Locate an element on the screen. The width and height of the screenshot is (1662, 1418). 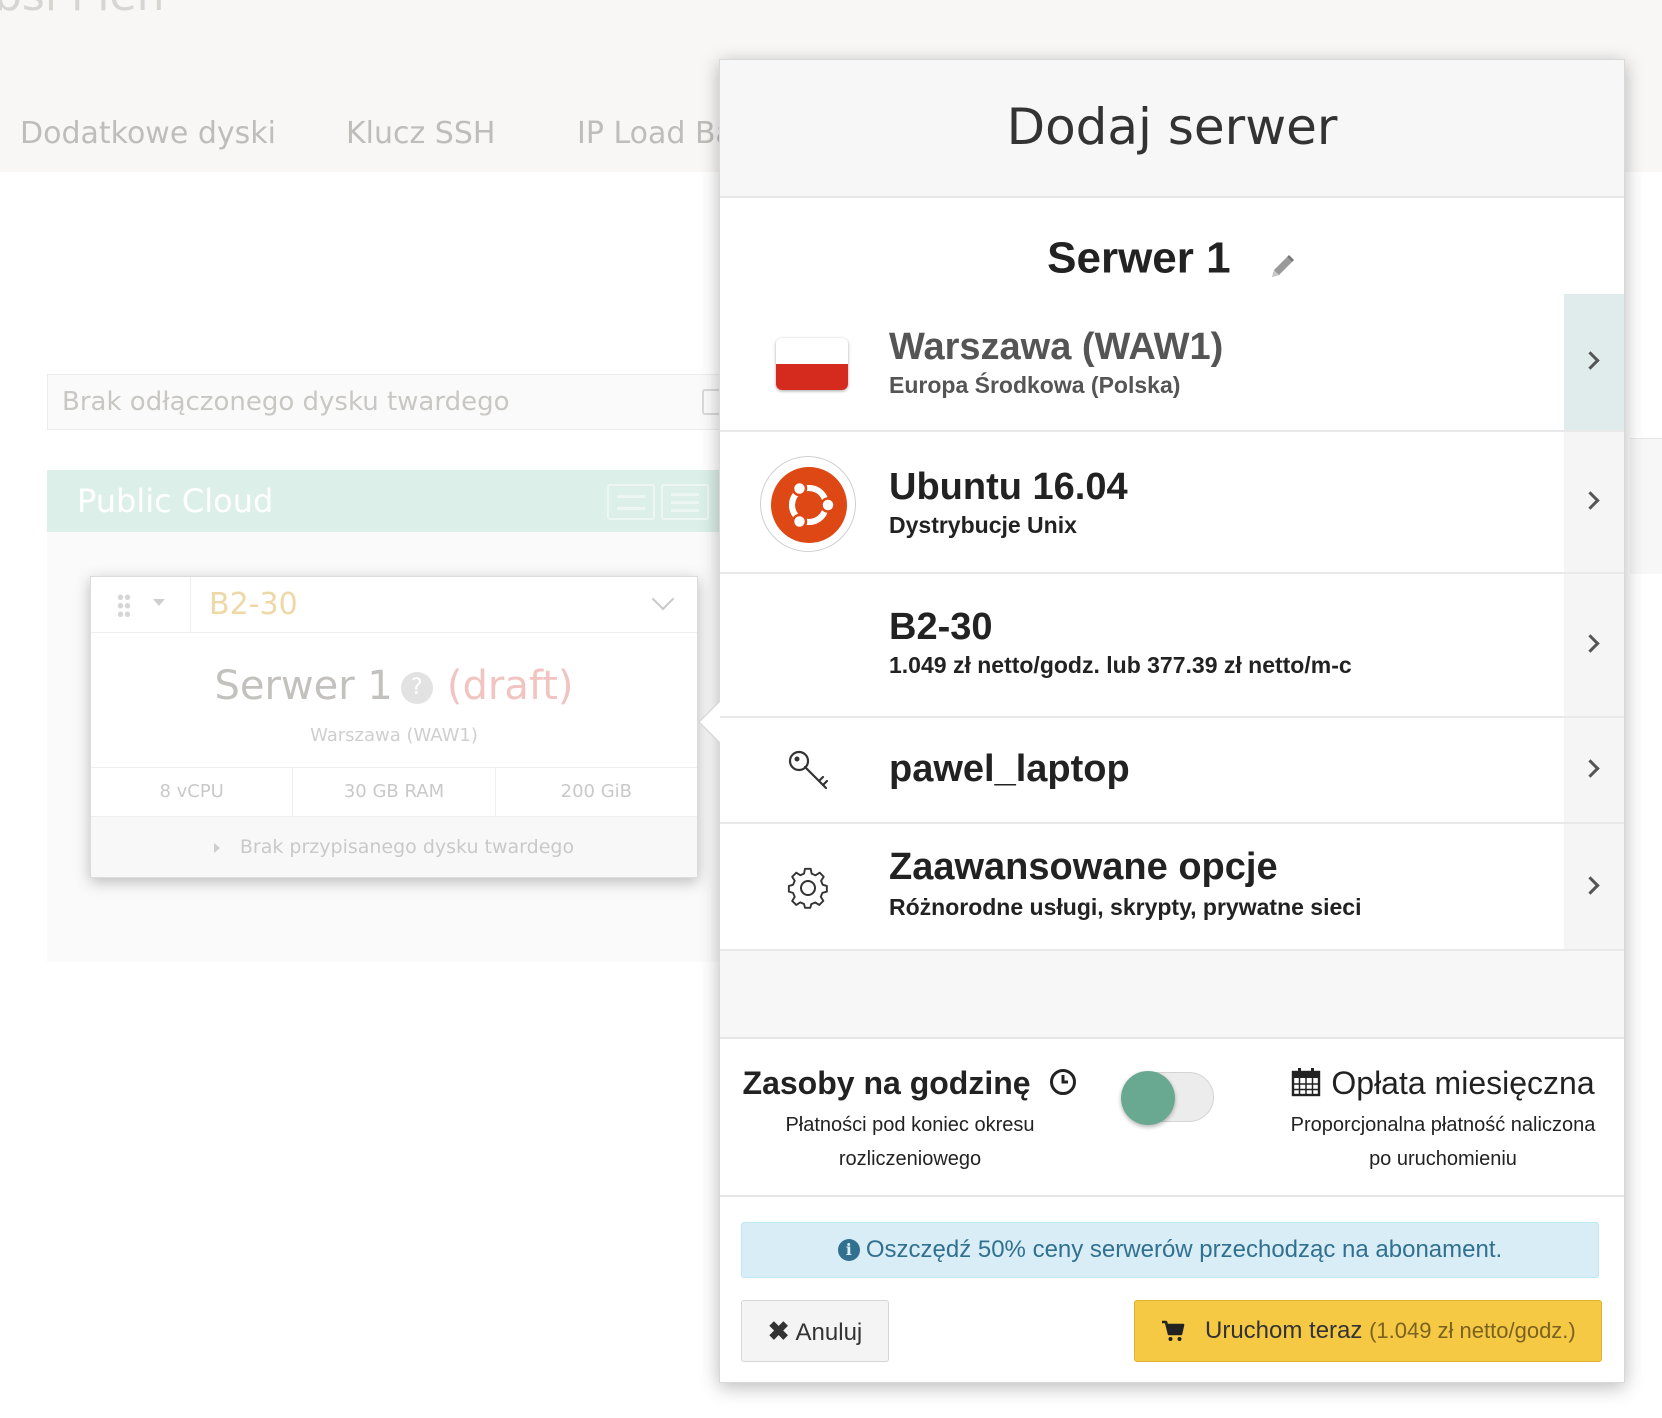
ssh-key-expand is located at coordinates (1594, 770).